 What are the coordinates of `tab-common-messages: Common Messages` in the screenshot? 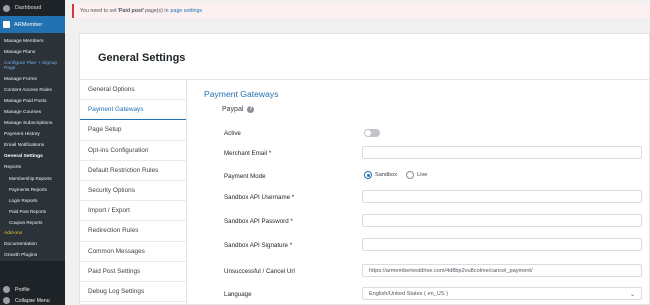 It's located at (133, 252).